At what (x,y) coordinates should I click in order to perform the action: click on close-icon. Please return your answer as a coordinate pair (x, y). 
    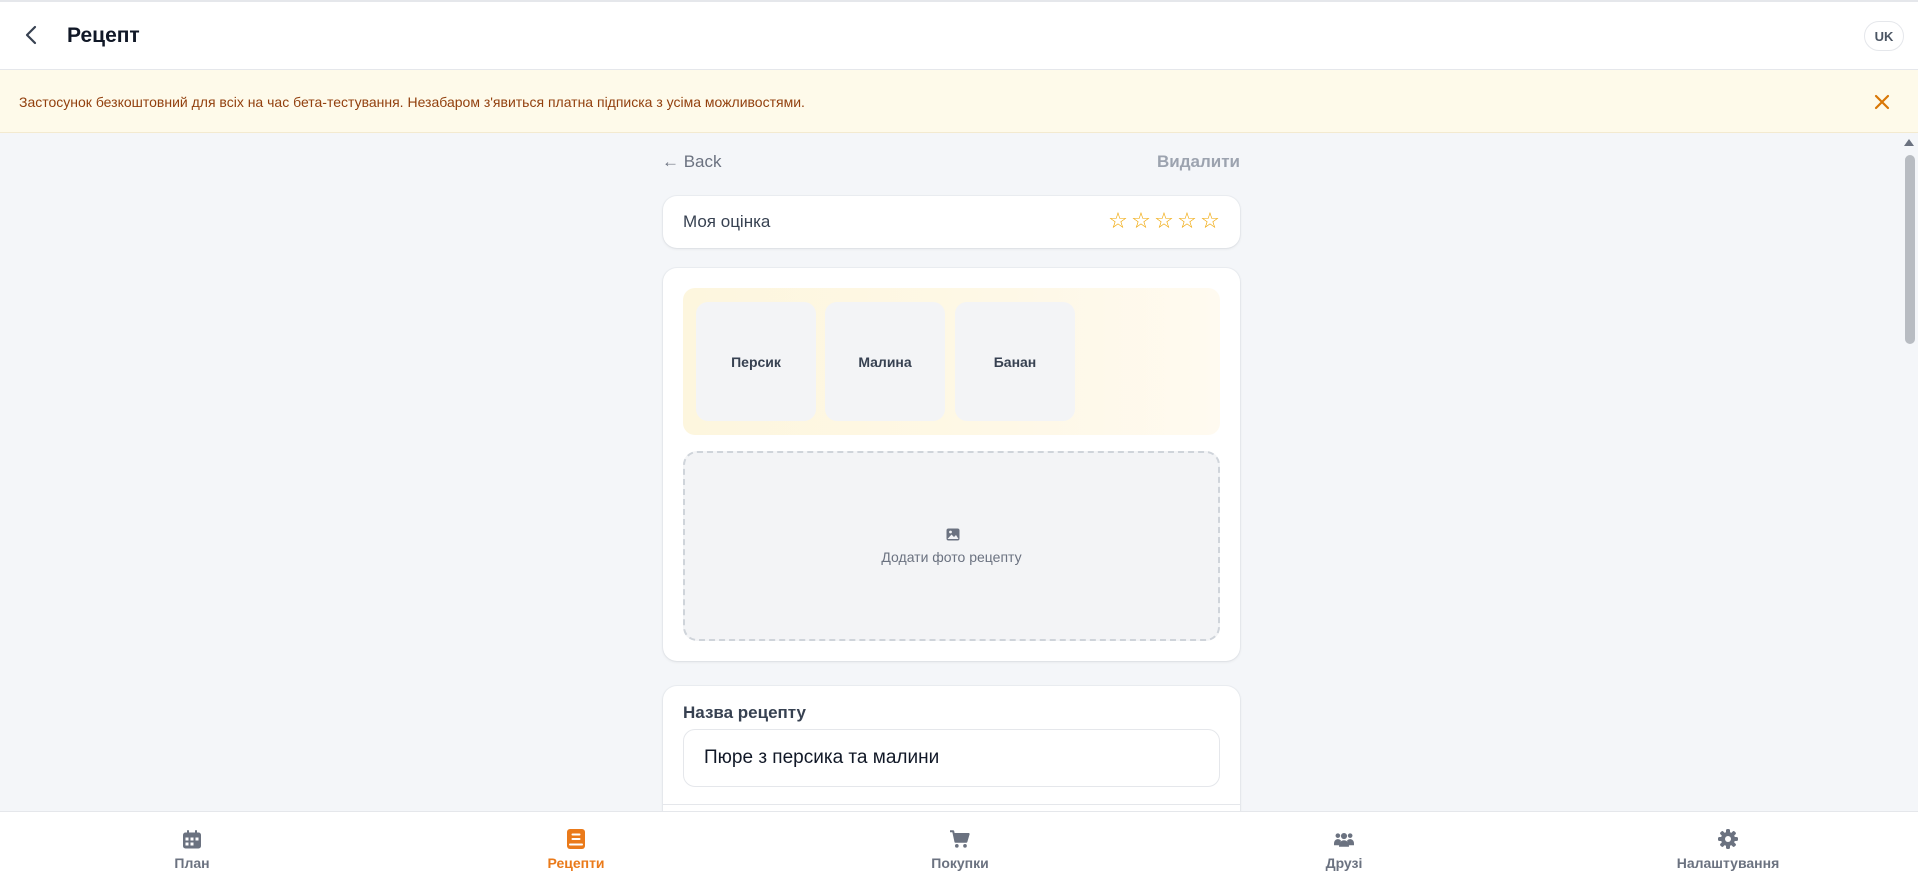
    Looking at the image, I should click on (1882, 102).